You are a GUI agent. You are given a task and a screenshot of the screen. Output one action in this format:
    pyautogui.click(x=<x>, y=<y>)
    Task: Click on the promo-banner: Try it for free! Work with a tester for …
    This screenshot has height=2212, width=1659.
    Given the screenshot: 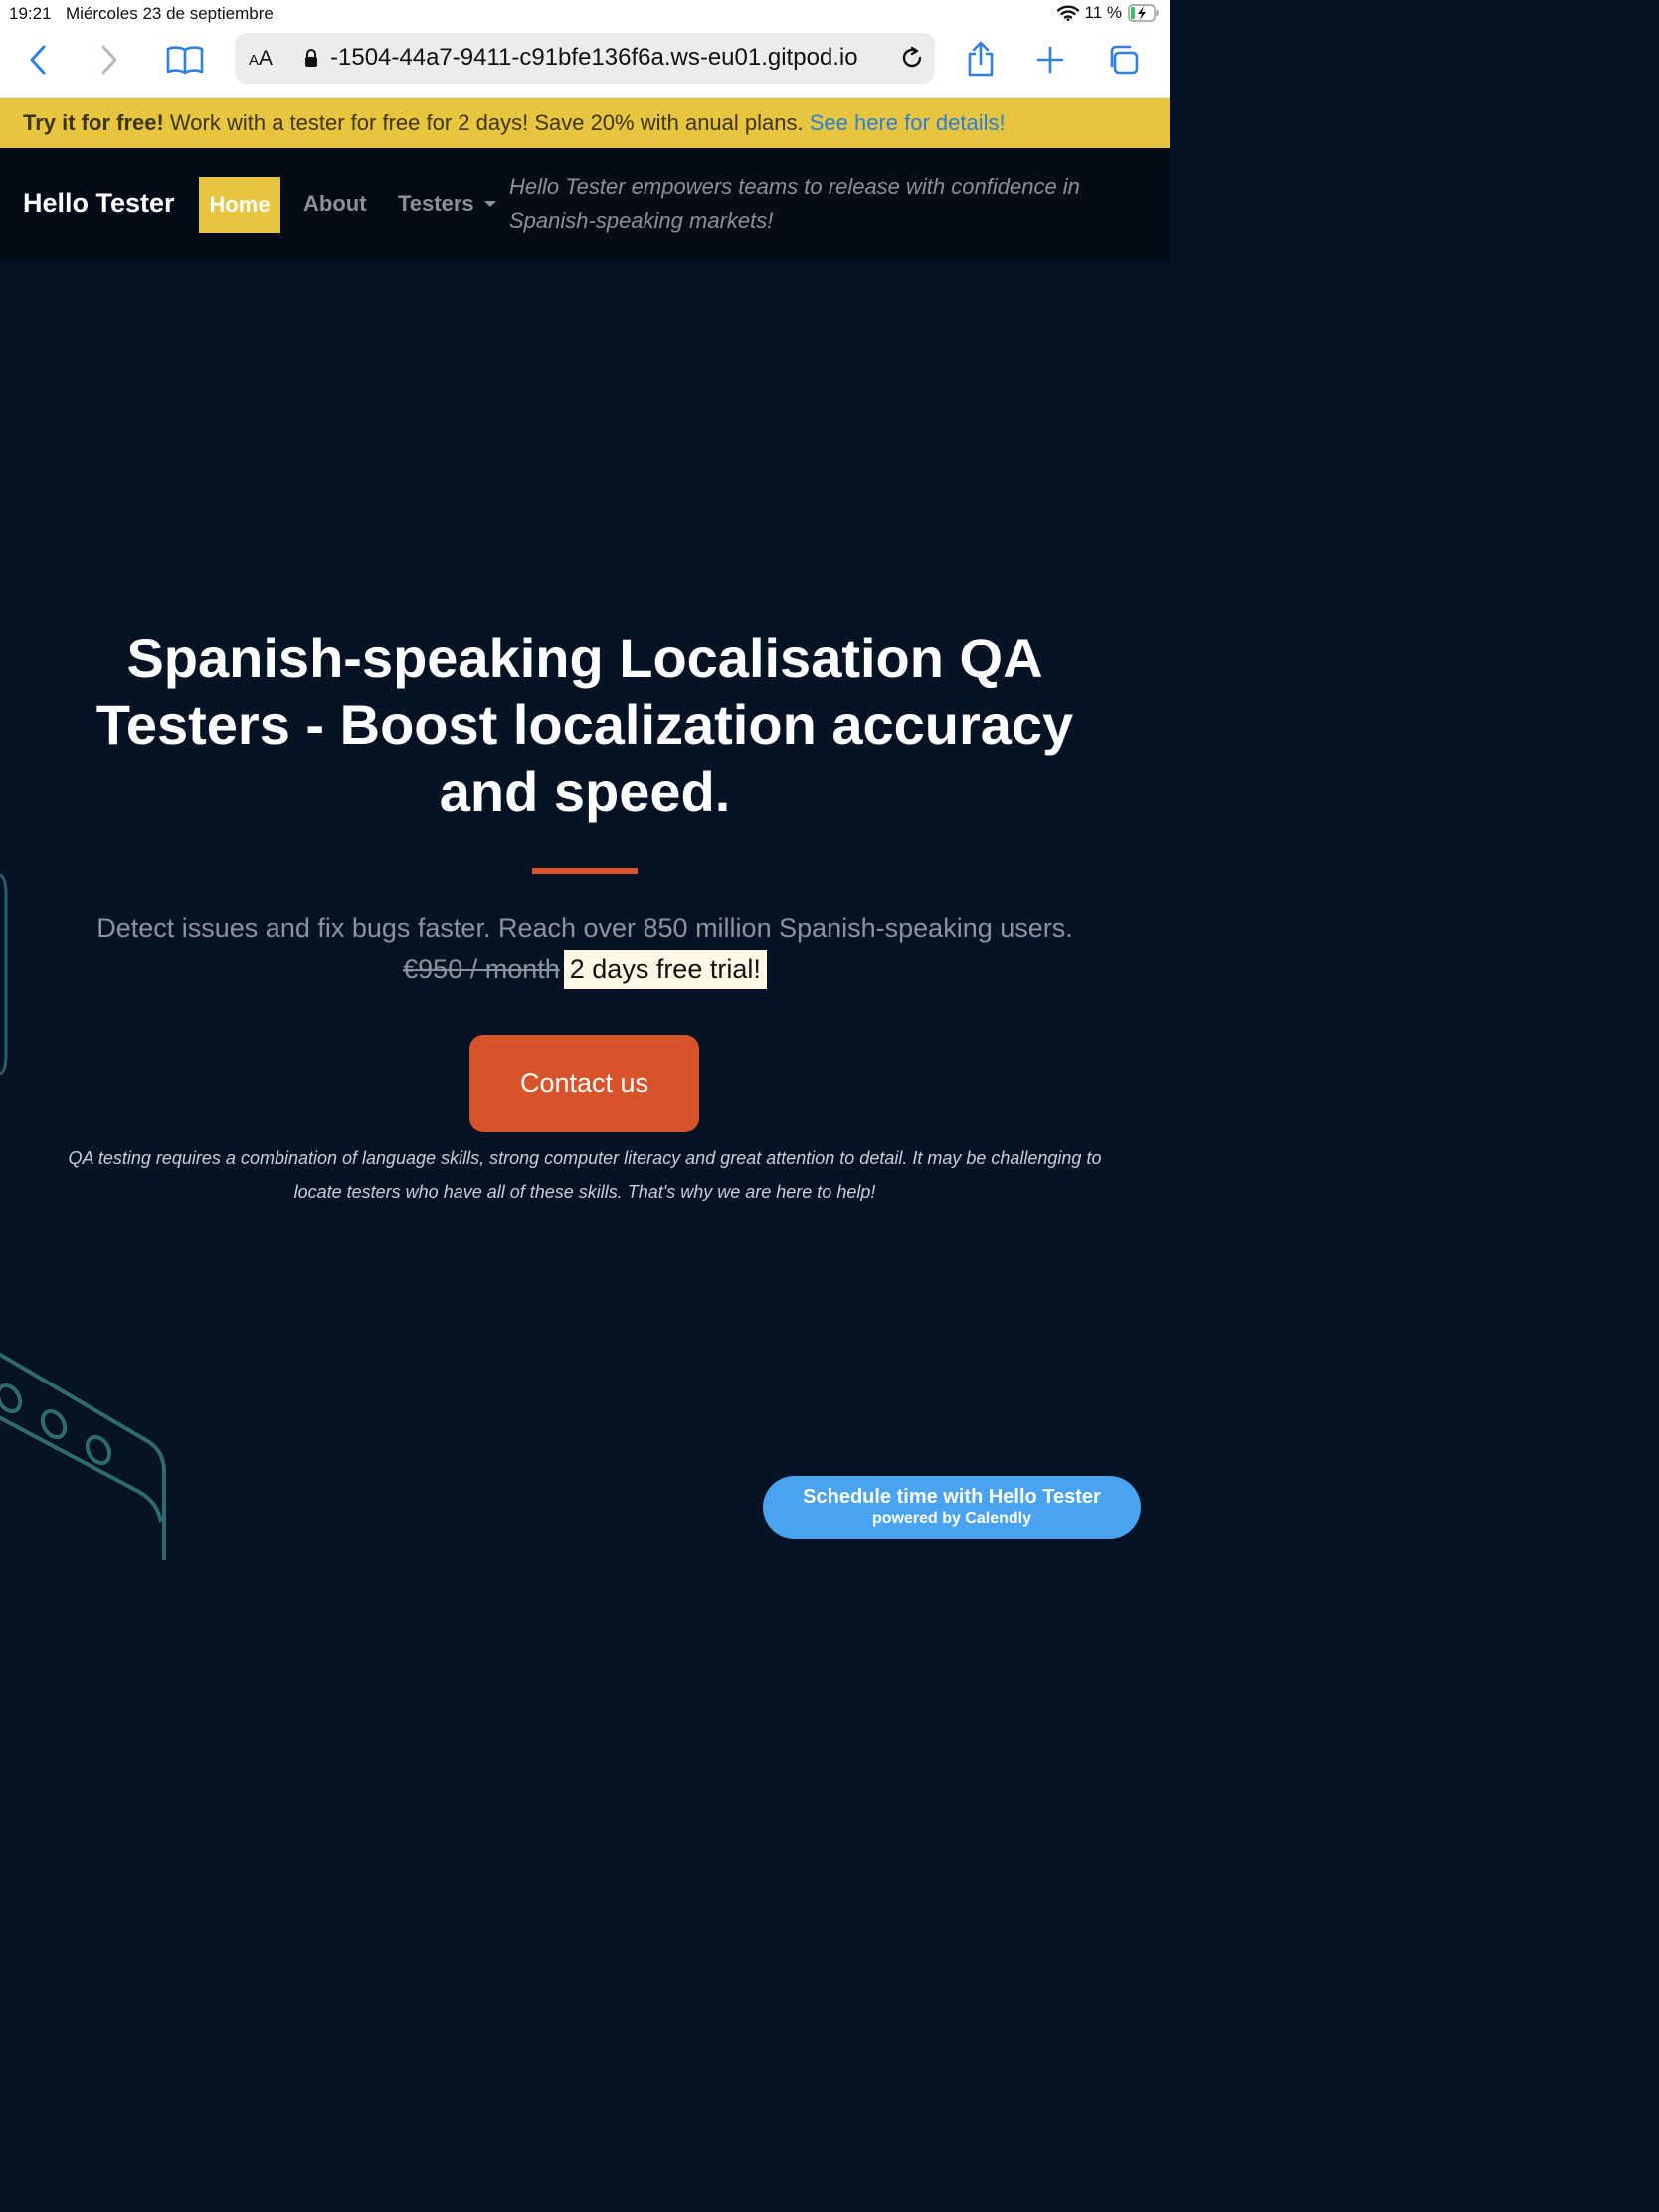 What is the action you would take?
    pyautogui.click(x=585, y=123)
    